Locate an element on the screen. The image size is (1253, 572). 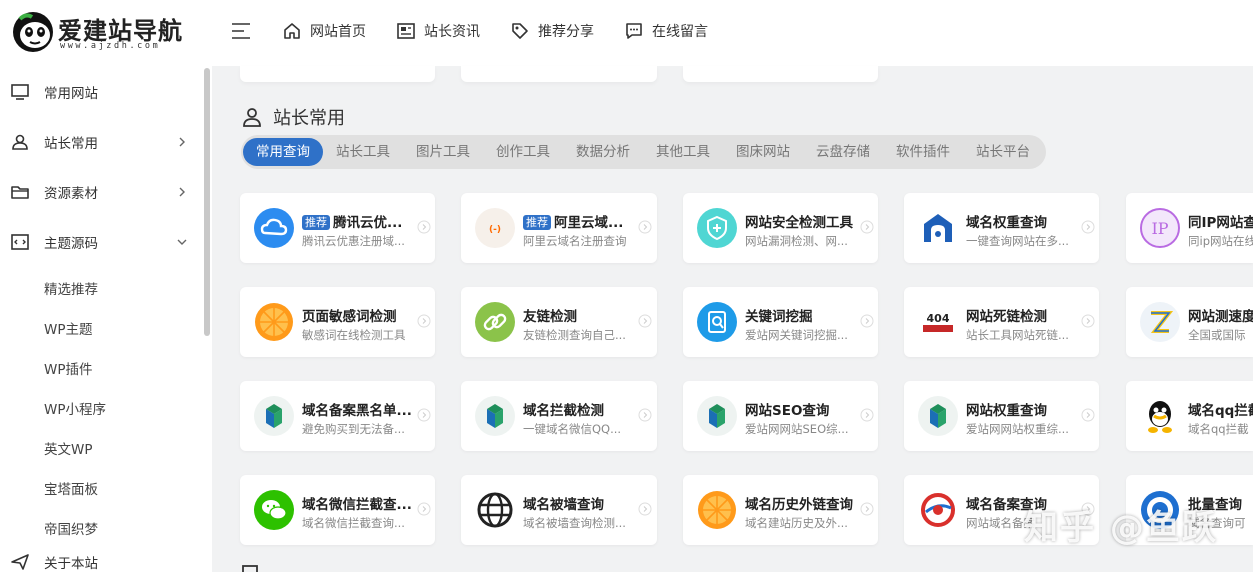
card-title: 同IP网站查 is located at coordinates (1220, 223).